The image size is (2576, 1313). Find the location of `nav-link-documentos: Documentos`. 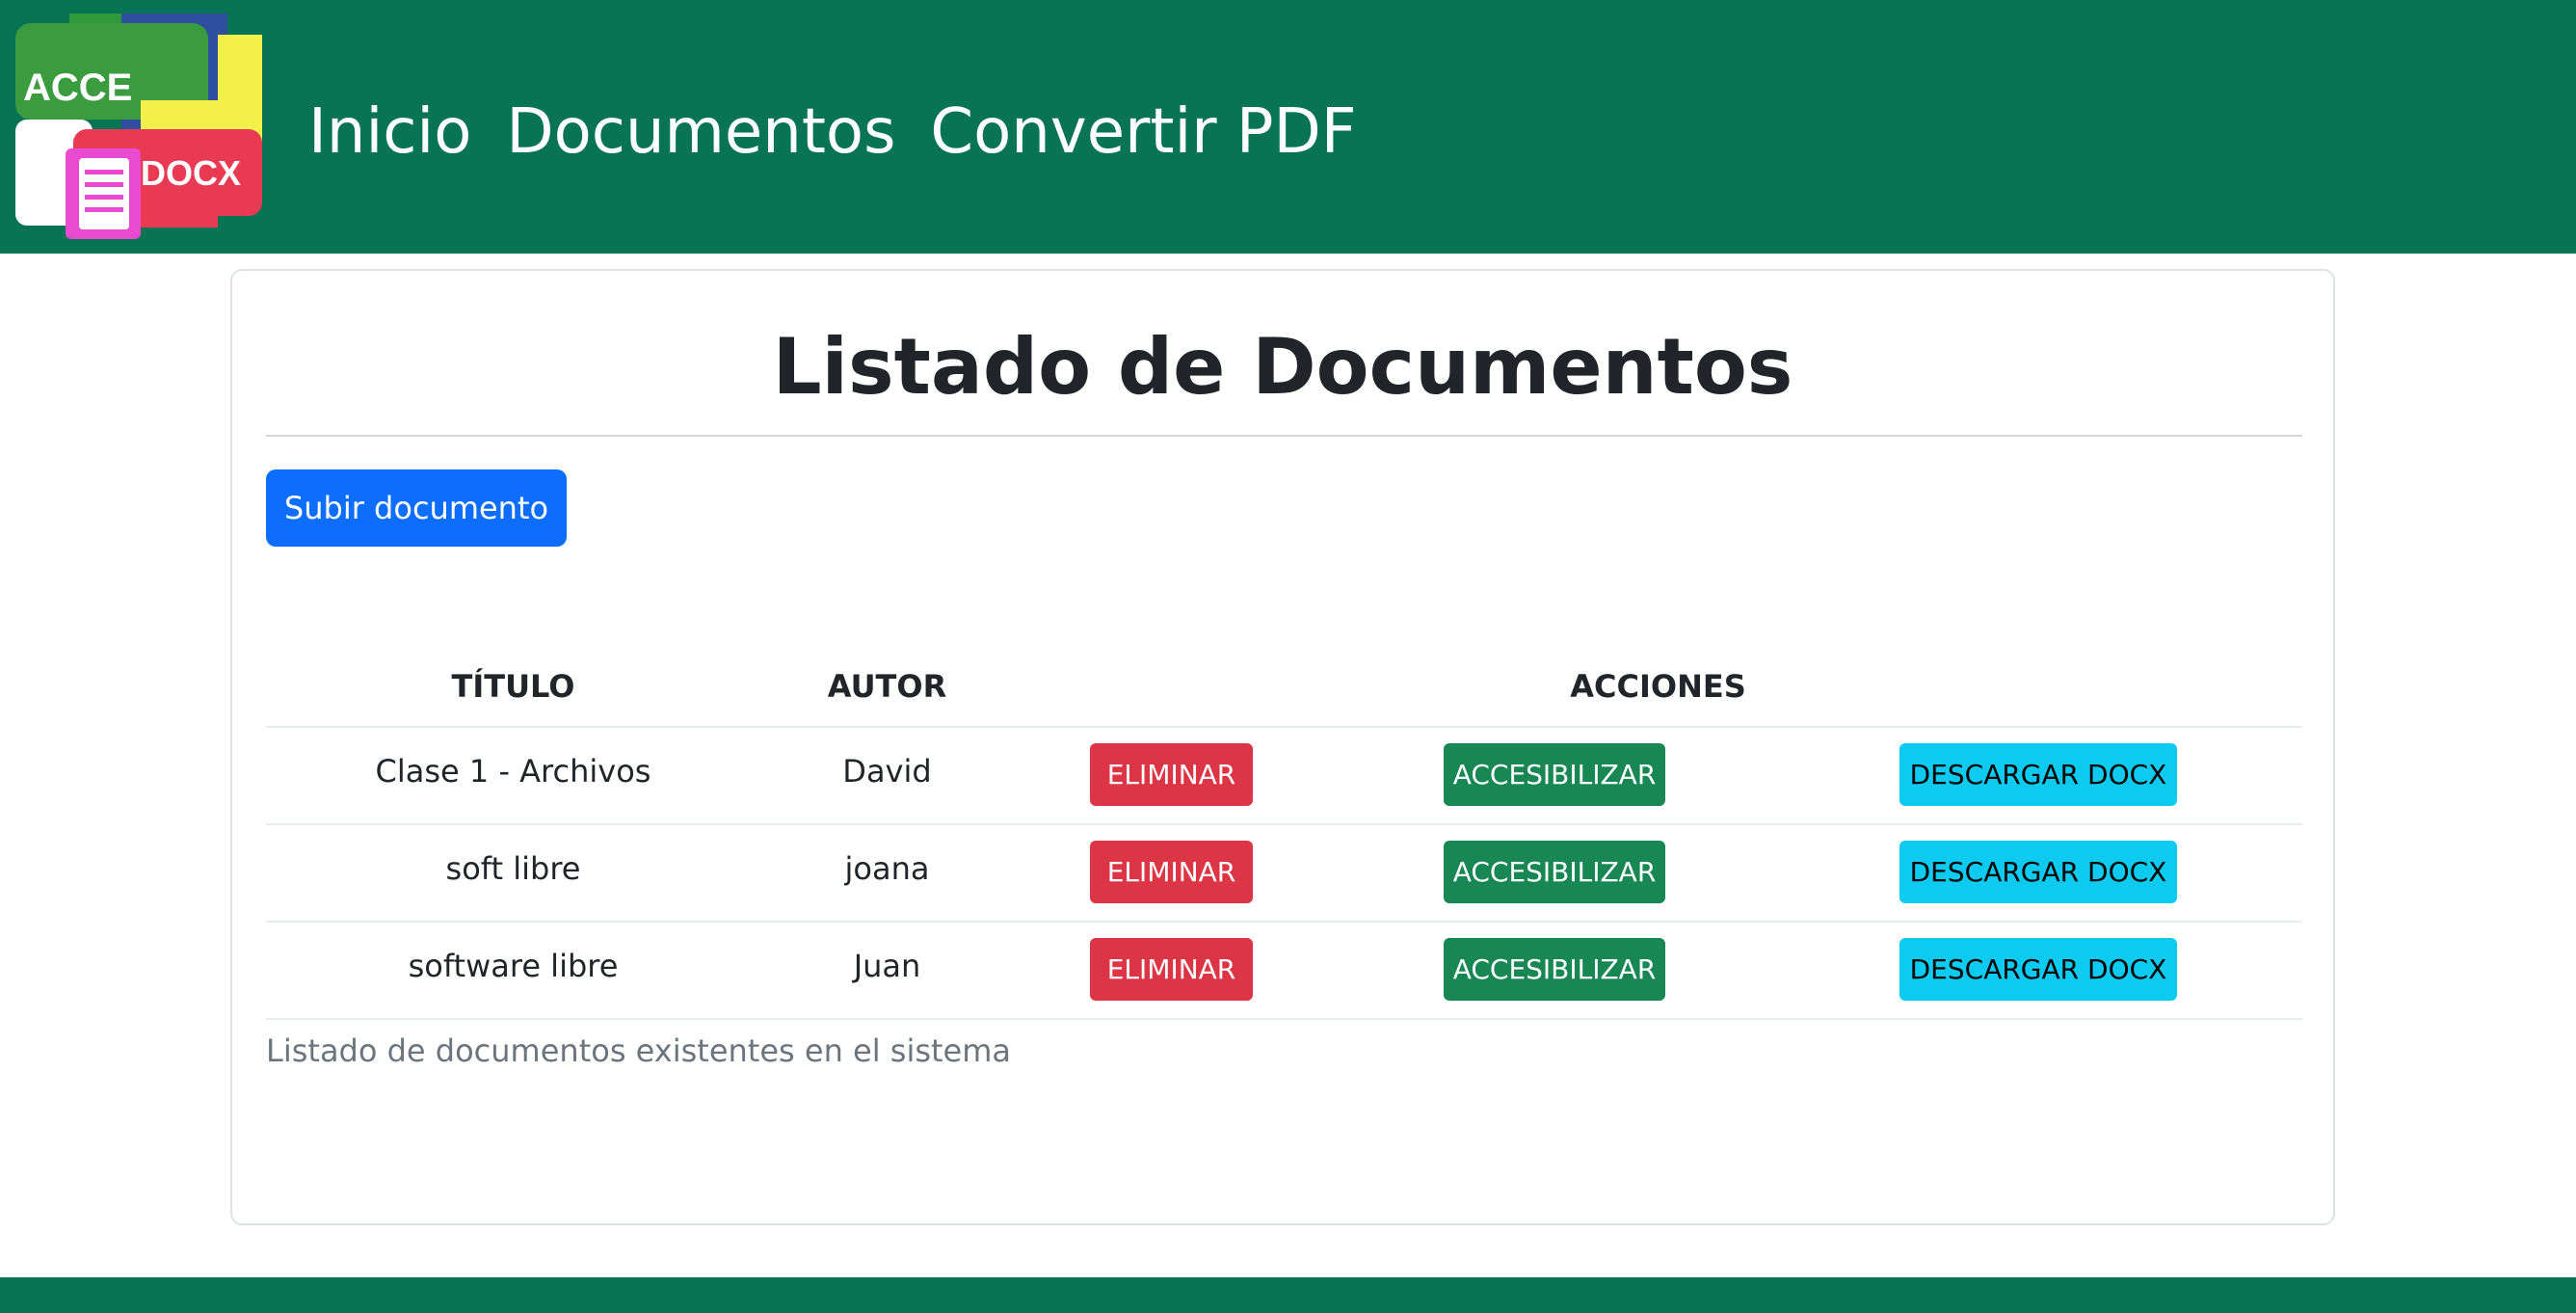

nav-link-documentos: Documentos is located at coordinates (700, 132).